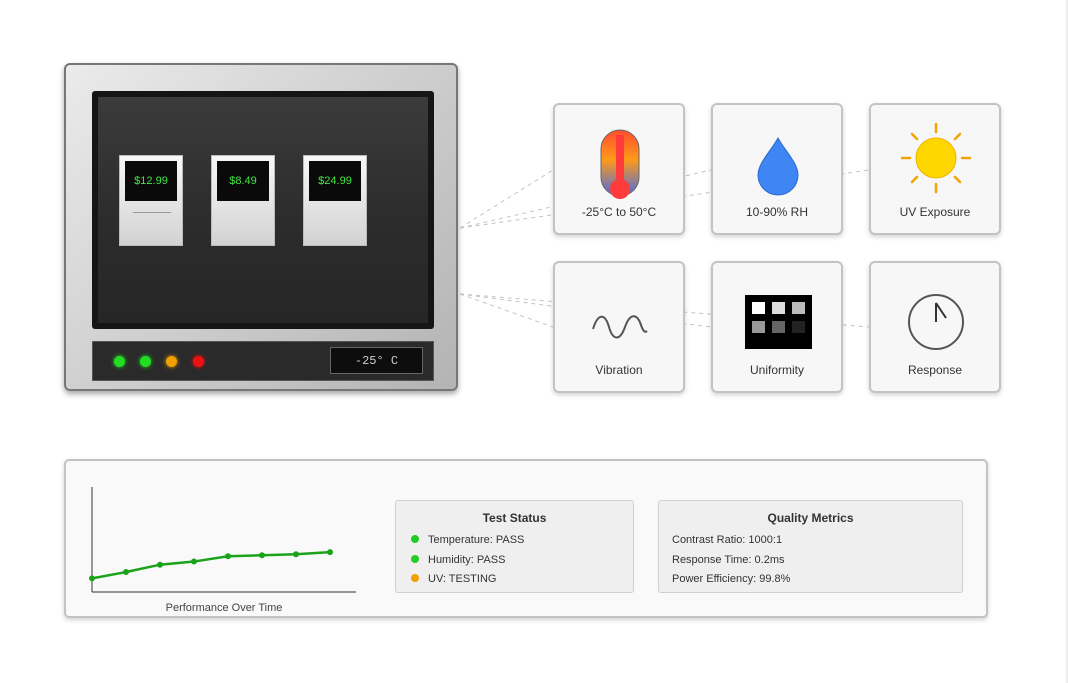 This screenshot has height=683, width=1068. What do you see at coordinates (224, 608) in the screenshot?
I see `chart-caption: Performance Over Time` at bounding box center [224, 608].